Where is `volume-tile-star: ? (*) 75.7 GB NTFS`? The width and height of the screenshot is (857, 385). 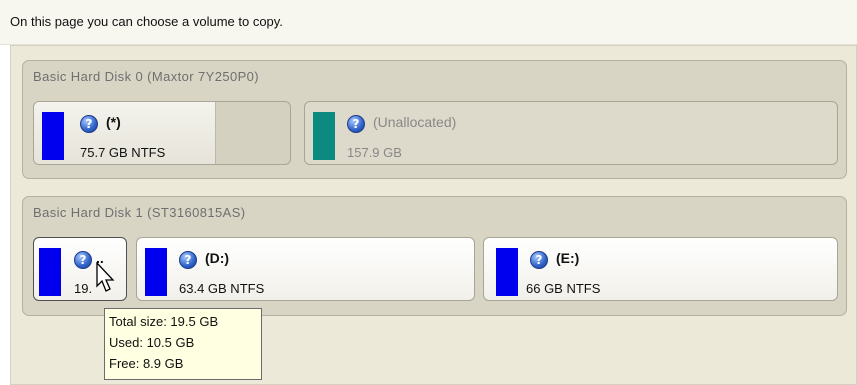
volume-tile-star: ? (*) 75.7 GB NTFS is located at coordinates (162, 133).